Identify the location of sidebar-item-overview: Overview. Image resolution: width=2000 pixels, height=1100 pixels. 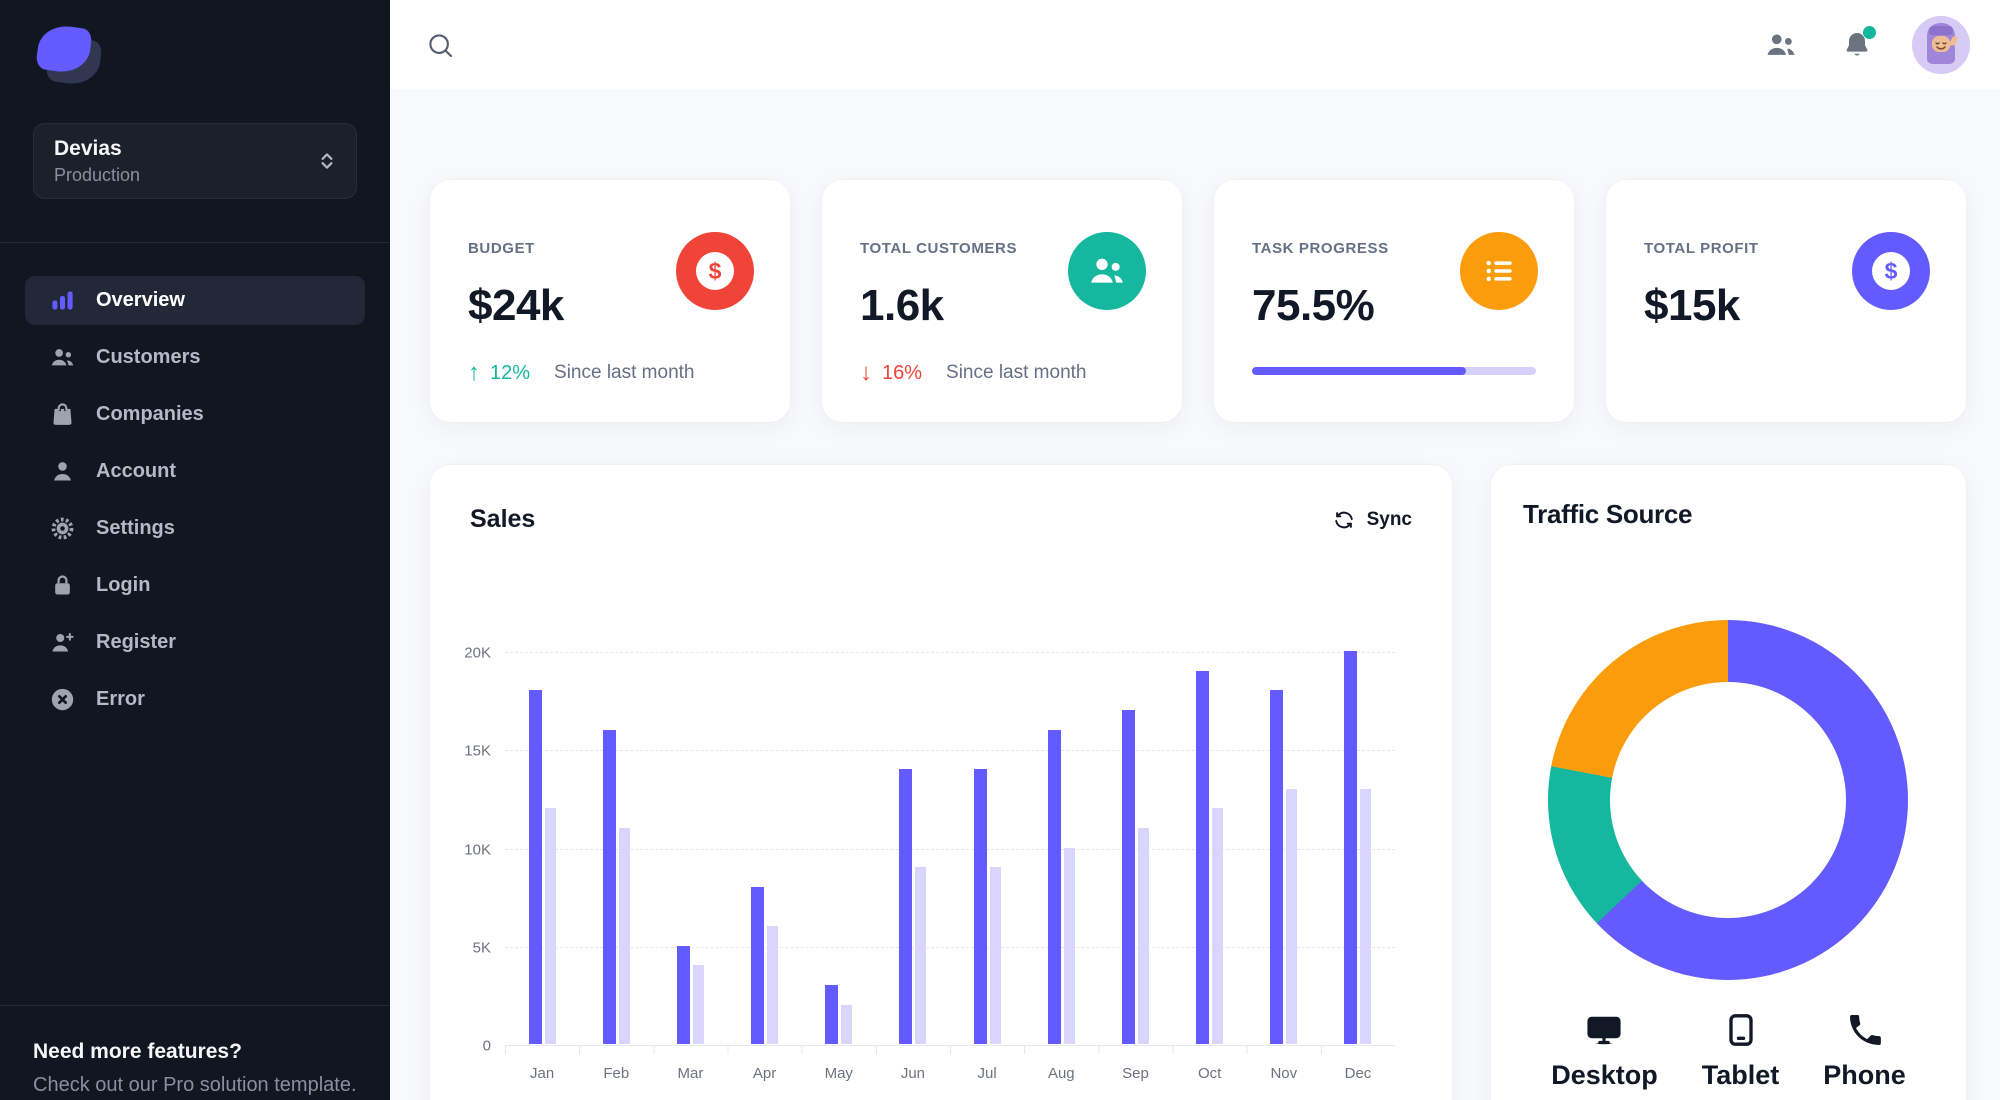
(195, 300).